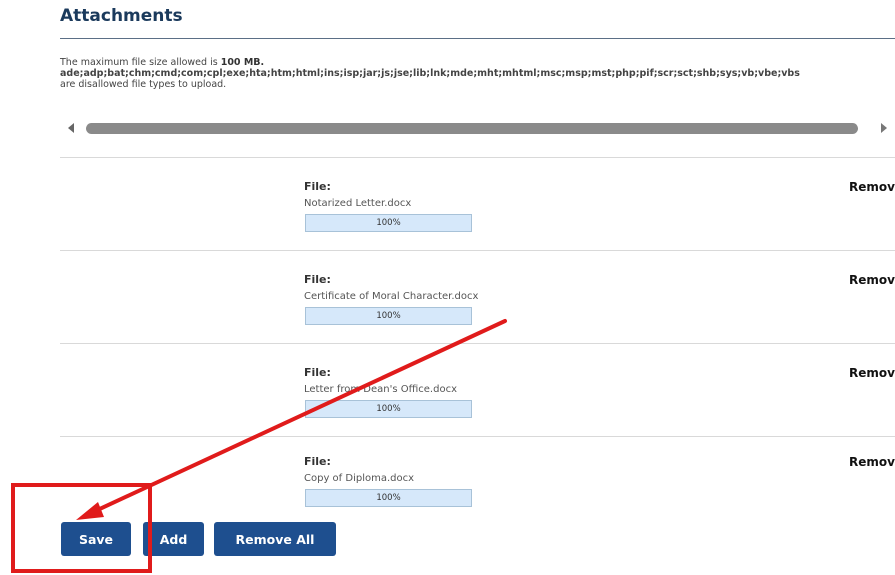  Describe the element at coordinates (143, 84) in the screenshot. I see `disallowed-suffix: are disallowed file types to upload.` at that location.